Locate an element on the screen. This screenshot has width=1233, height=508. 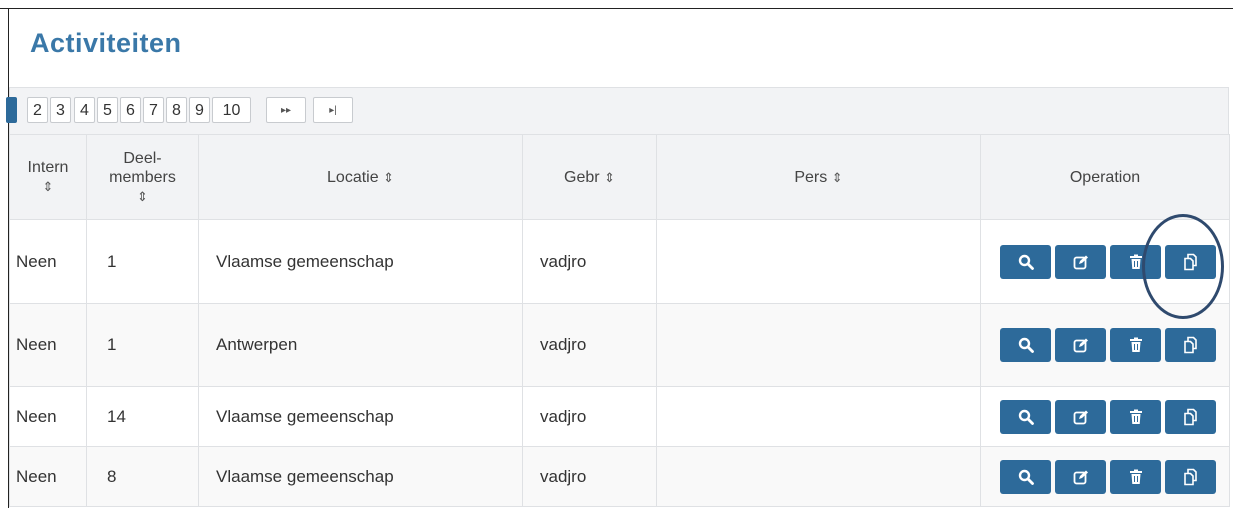
page-5-button: 5 is located at coordinates (107, 110).